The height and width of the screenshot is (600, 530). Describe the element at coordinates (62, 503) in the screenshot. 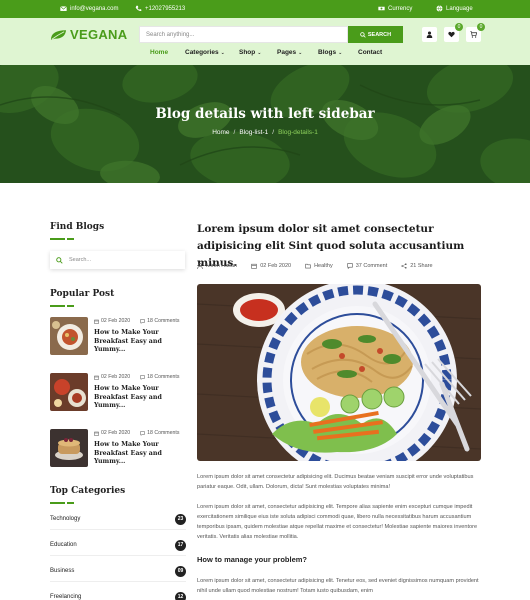

I see `heading-underline` at that location.